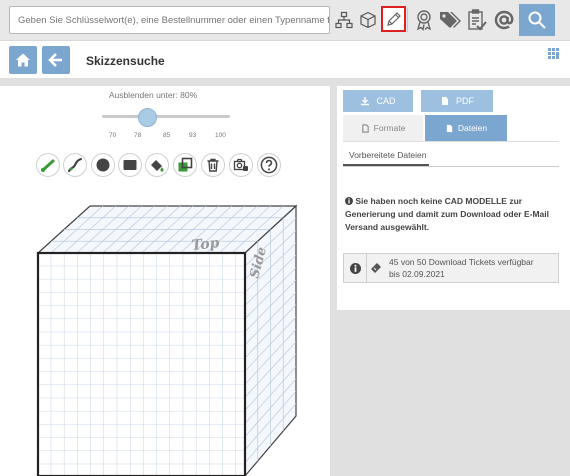 This screenshot has width=570, height=476. Describe the element at coordinates (365, 101) in the screenshot. I see `download-icon` at that location.